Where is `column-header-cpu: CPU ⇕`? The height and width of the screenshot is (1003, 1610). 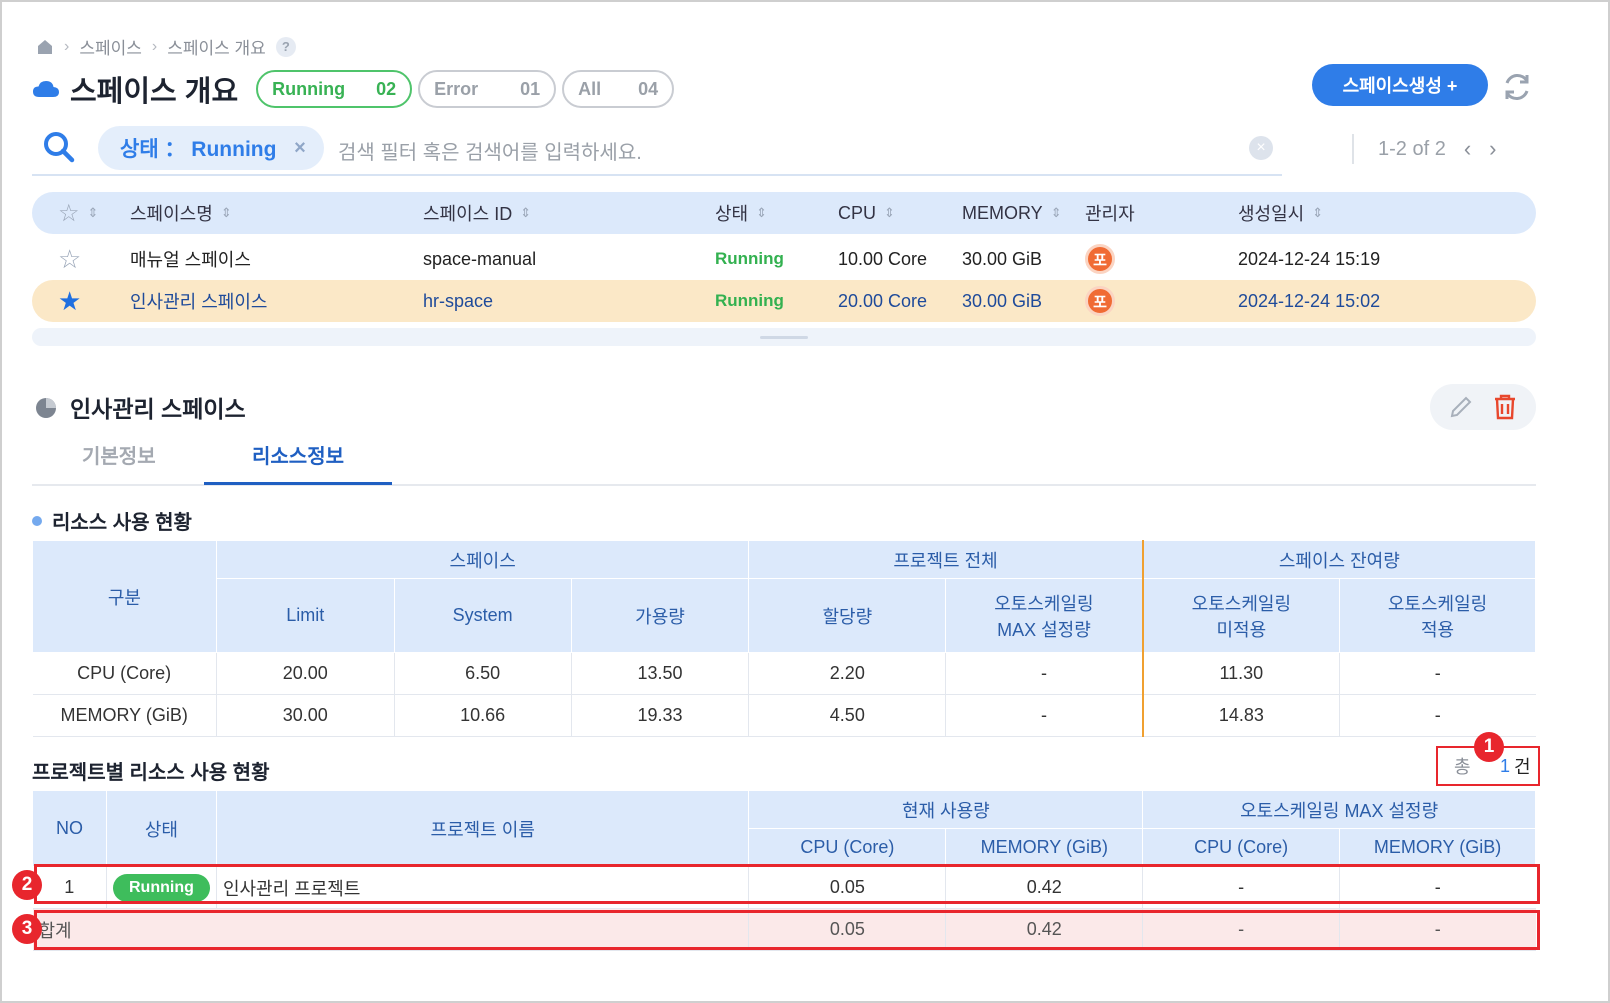 column-header-cpu: CPU ⇕ is located at coordinates (866, 213).